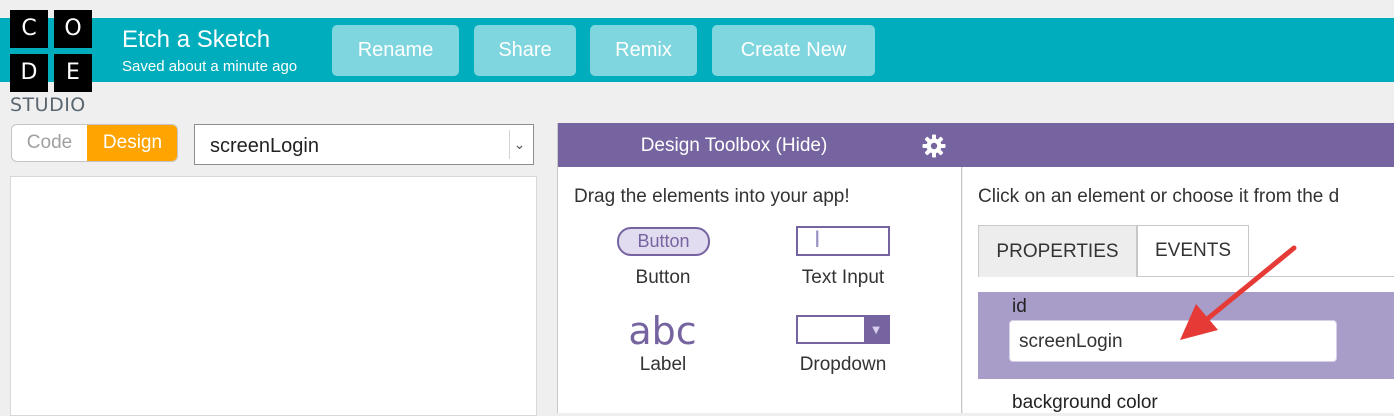  I want to click on design-mode-button: Design, so click(132, 143).